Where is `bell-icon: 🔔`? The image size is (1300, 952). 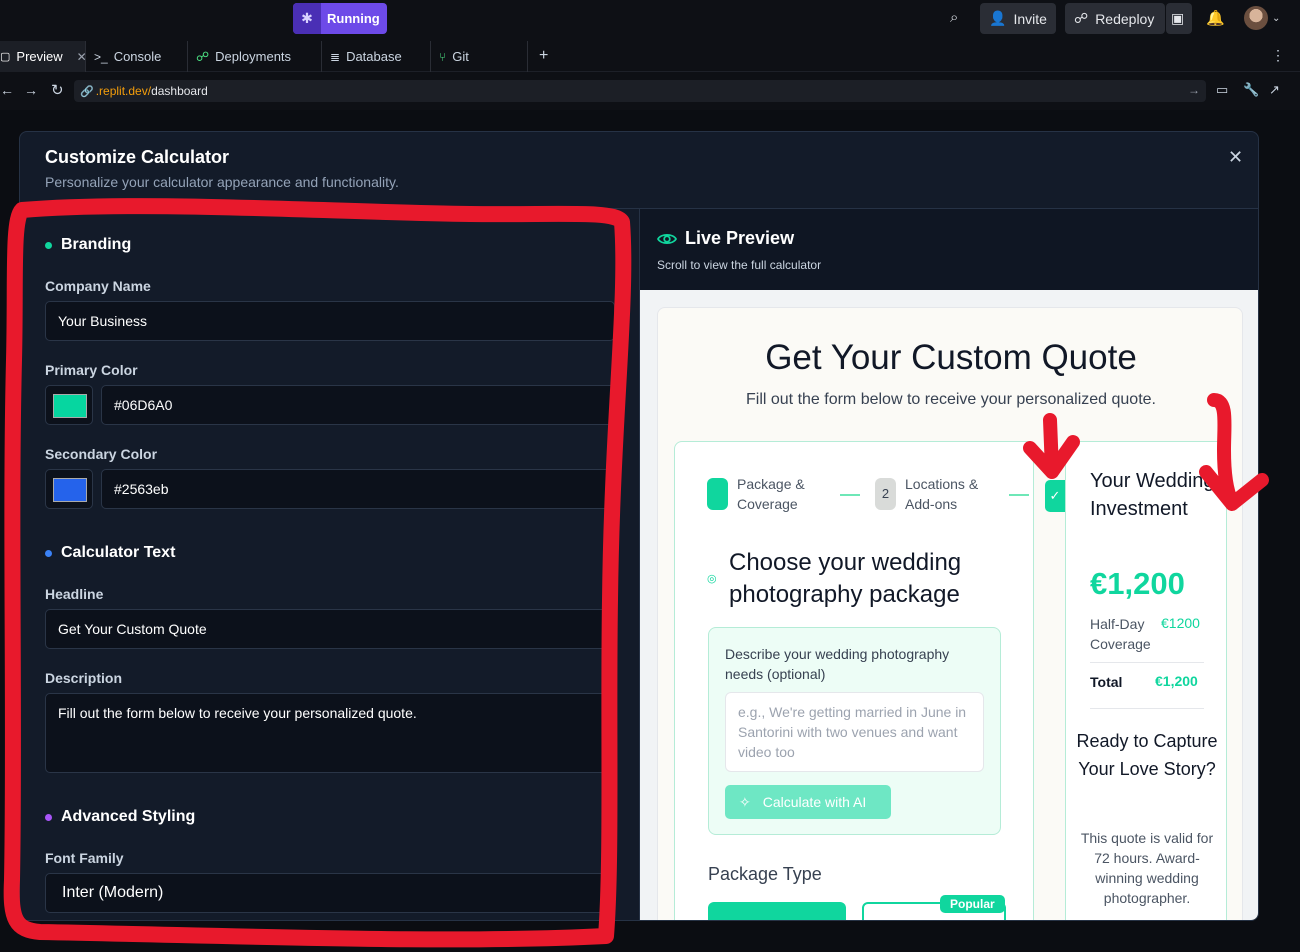 bell-icon: 🔔 is located at coordinates (1215, 18).